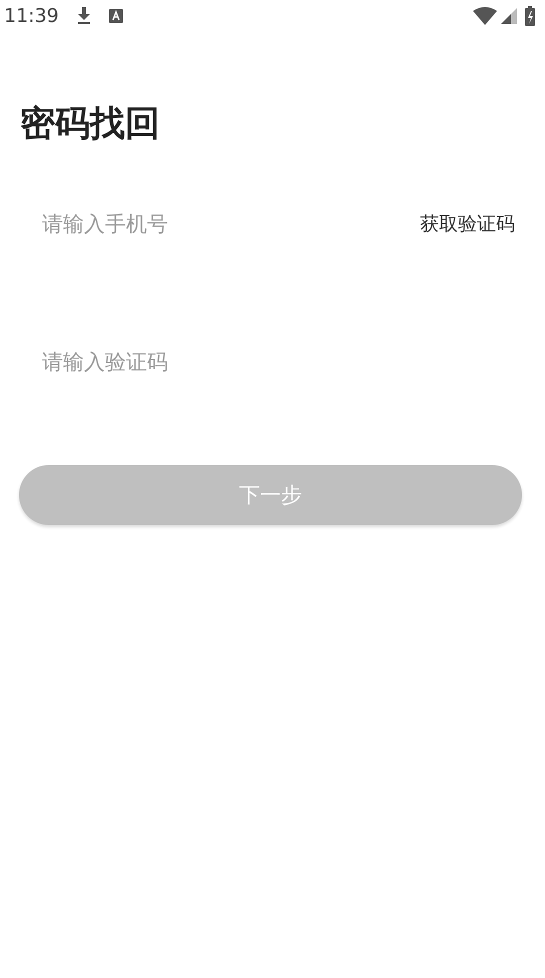 The image size is (545, 978). I want to click on get-code-link: 获取验证码, so click(467, 224).